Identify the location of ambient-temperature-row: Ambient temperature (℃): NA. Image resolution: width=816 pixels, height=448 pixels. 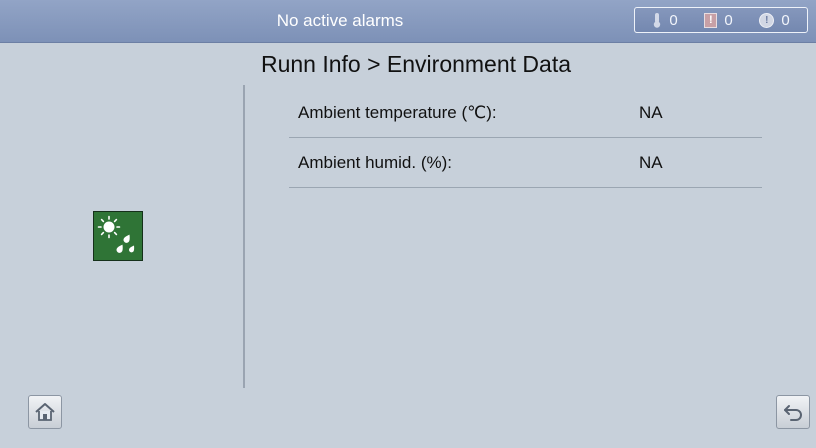
(525, 113).